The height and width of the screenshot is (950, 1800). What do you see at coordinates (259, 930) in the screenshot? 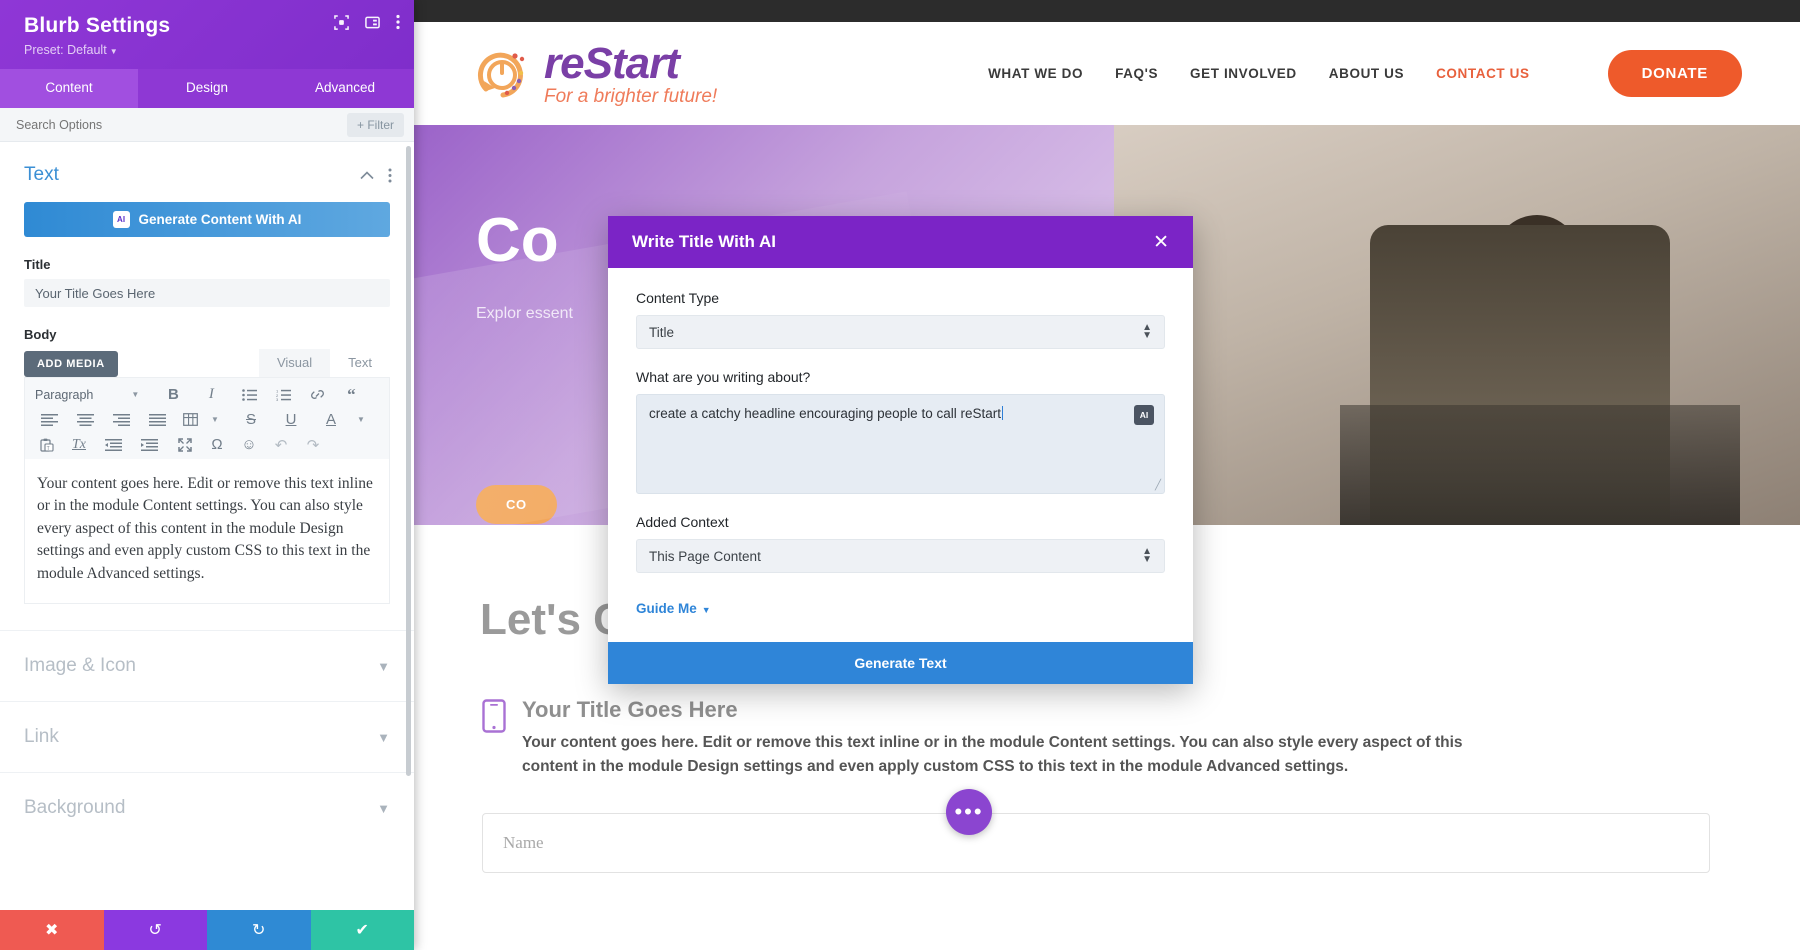
I see `redo-button: ↻` at bounding box center [259, 930].